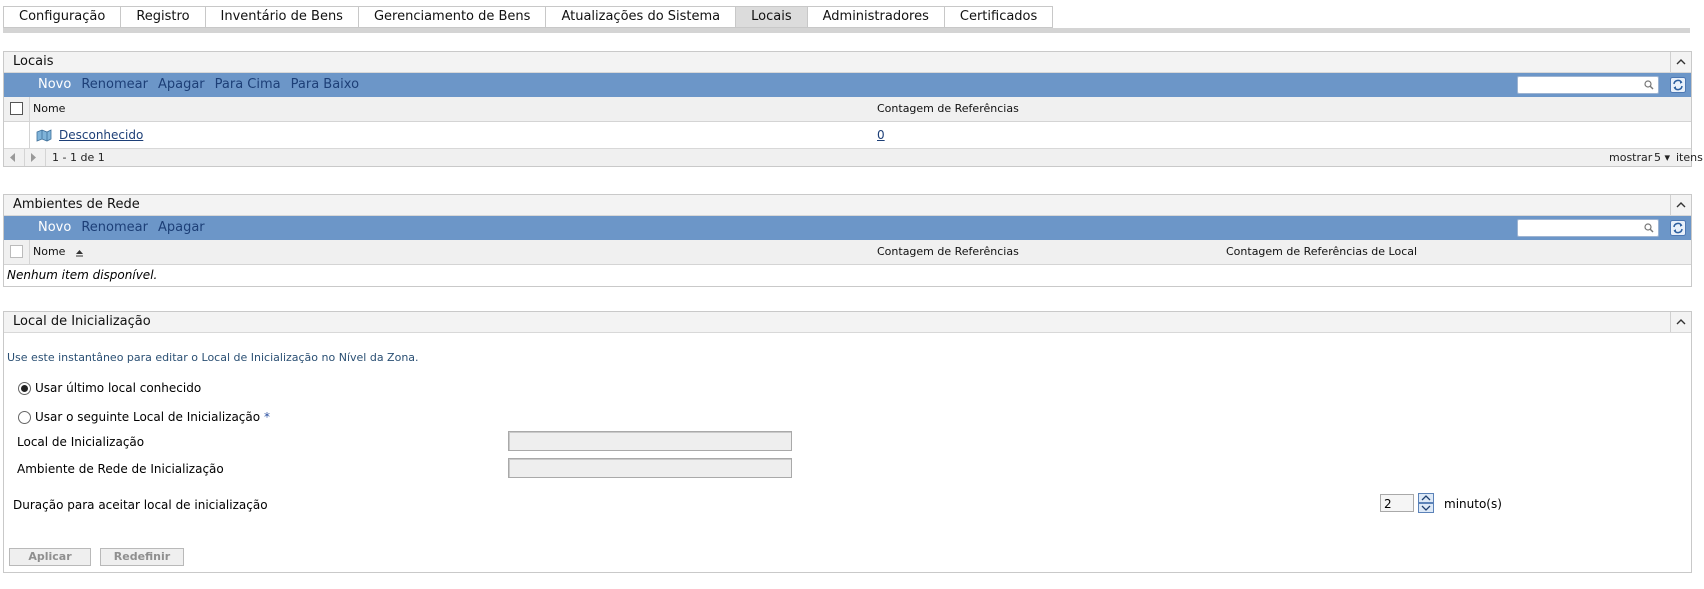 The image size is (1704, 589). I want to click on chevron-down-icon: ▾, so click(1667, 157).